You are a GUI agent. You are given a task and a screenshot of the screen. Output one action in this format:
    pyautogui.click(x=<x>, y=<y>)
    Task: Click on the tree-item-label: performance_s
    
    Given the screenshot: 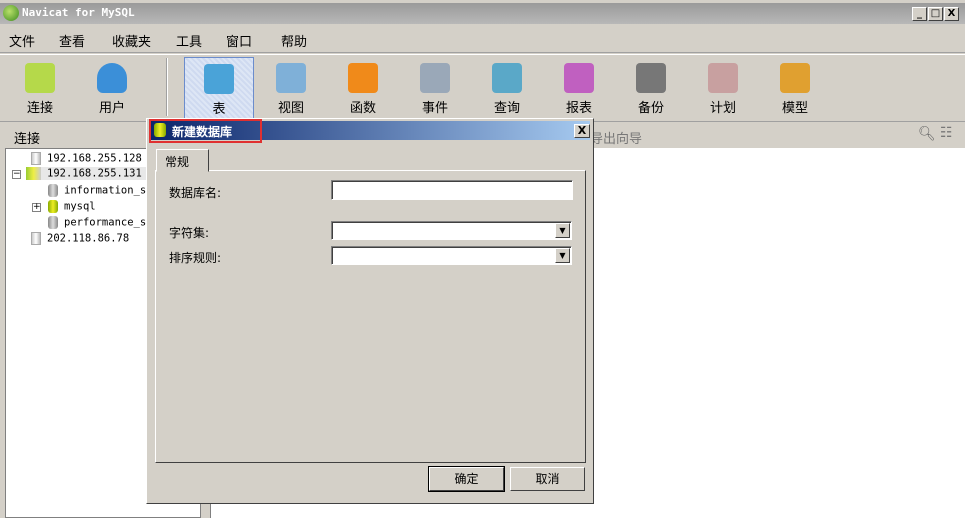 What is the action you would take?
    pyautogui.click(x=105, y=222)
    